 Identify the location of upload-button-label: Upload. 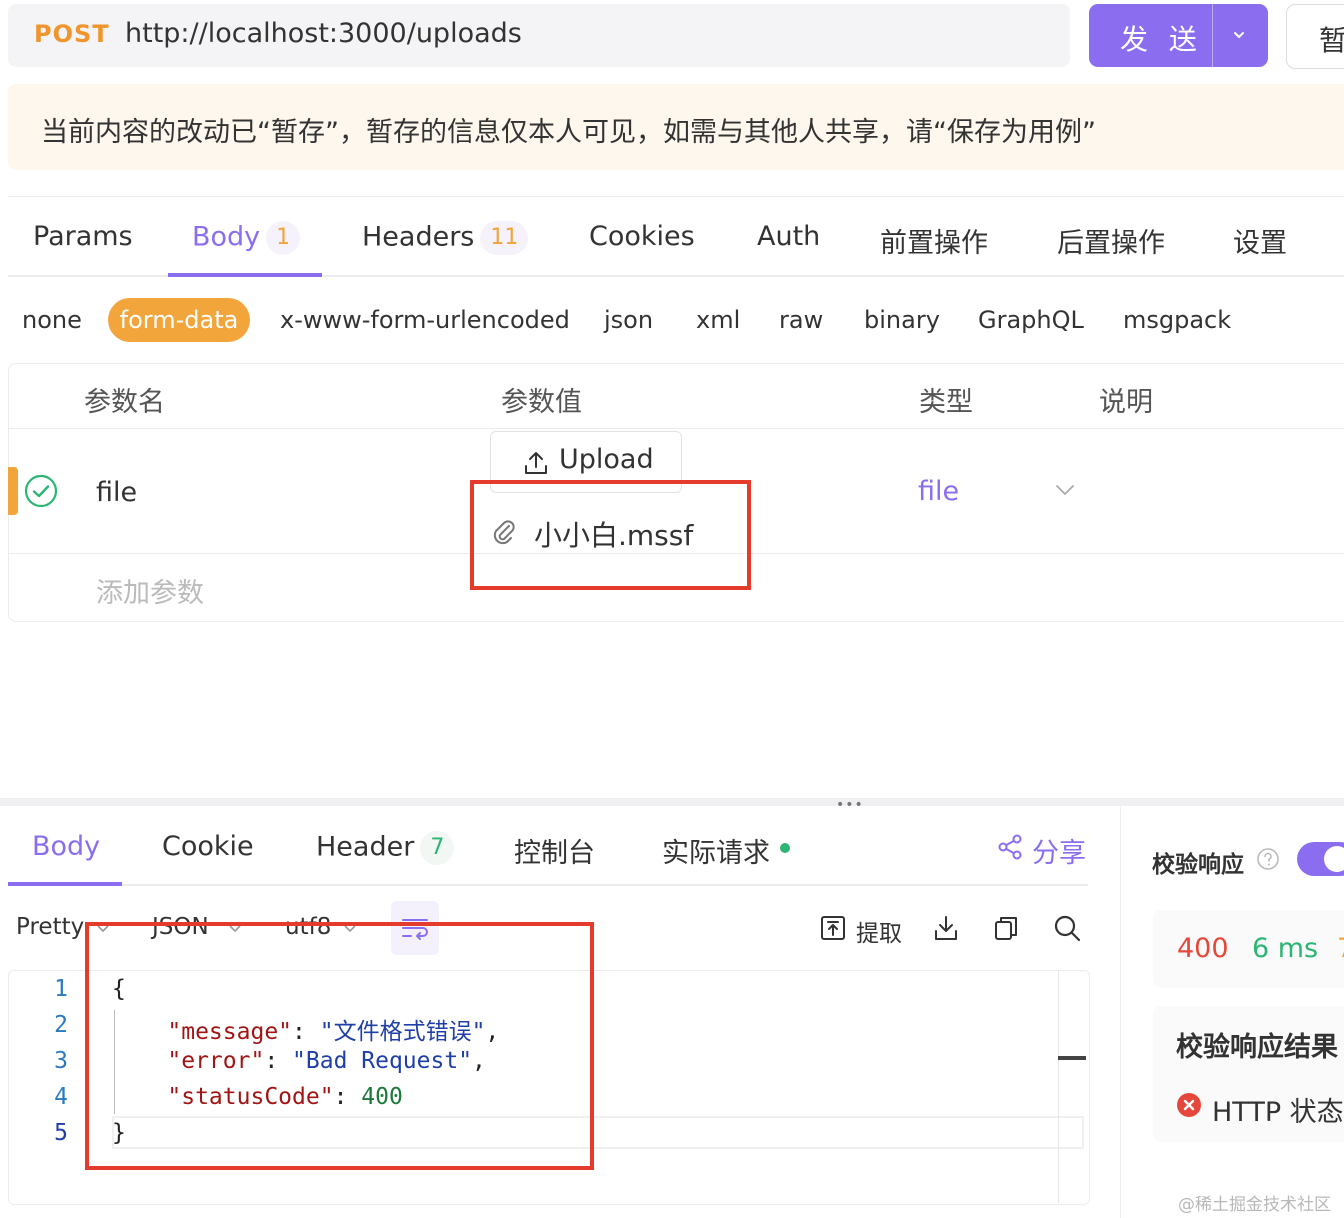
(606, 459).